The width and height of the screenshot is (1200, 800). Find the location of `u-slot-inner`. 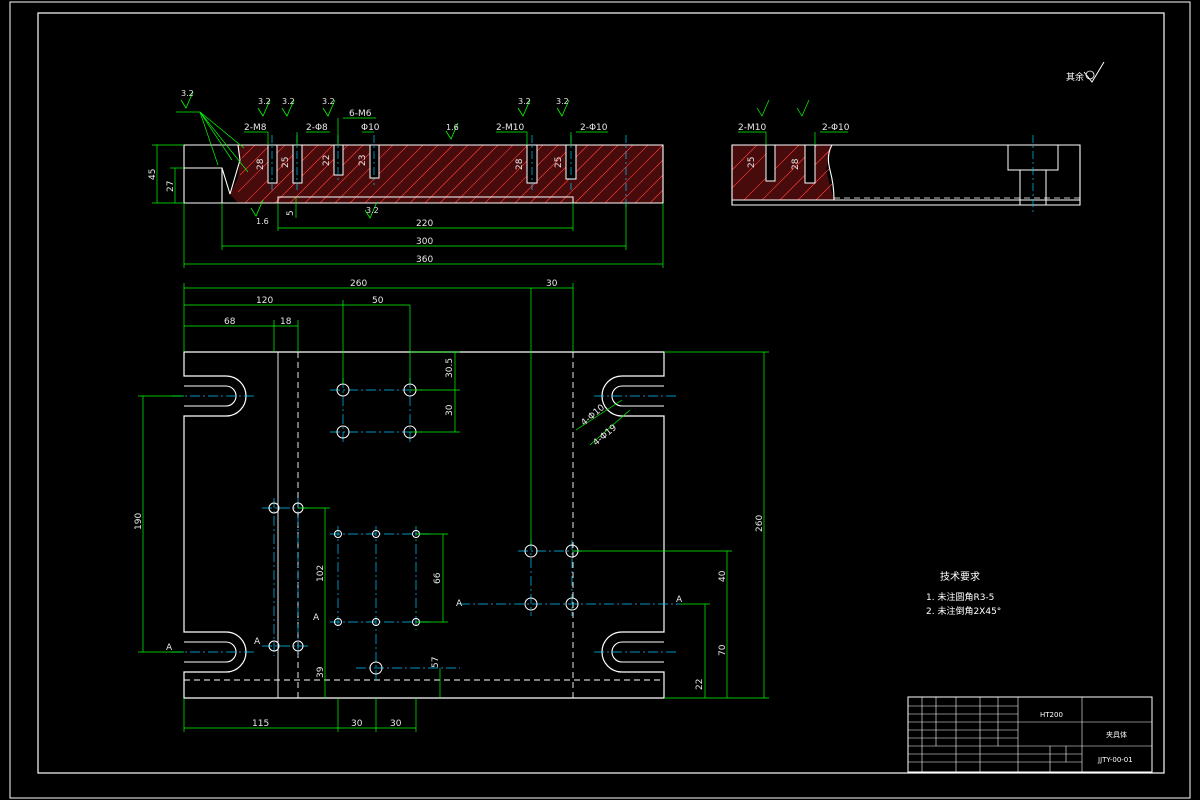

u-slot-inner is located at coordinates (424, 524).